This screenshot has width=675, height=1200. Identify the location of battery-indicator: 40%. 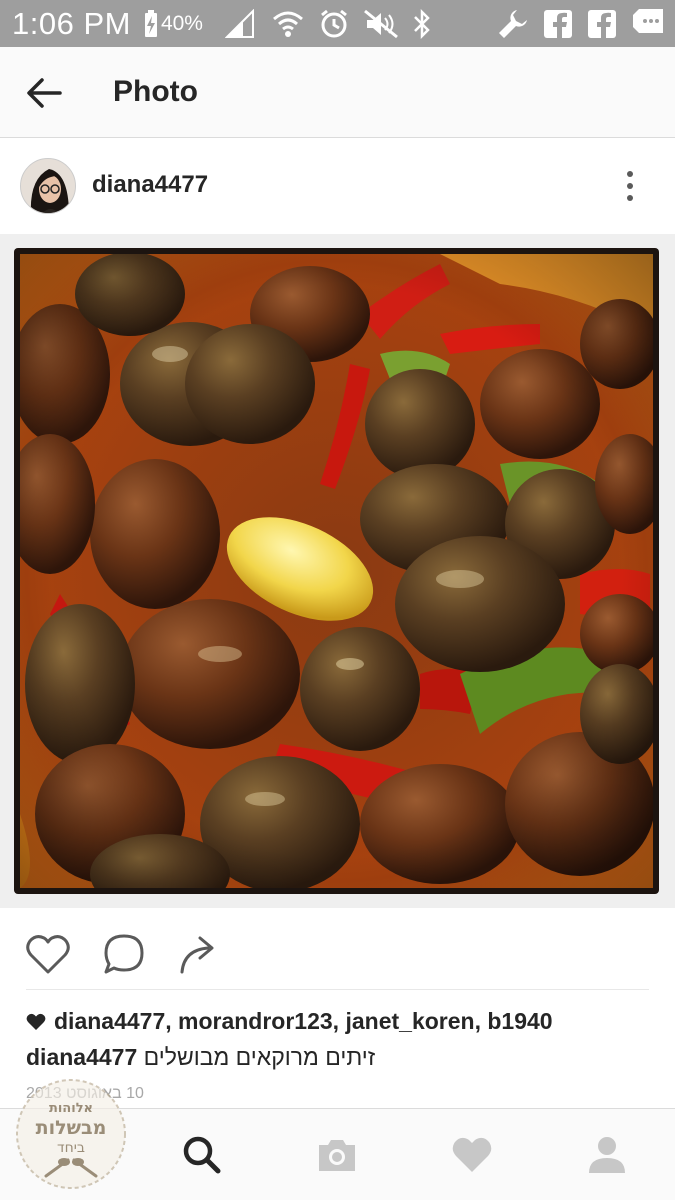
(173, 23).